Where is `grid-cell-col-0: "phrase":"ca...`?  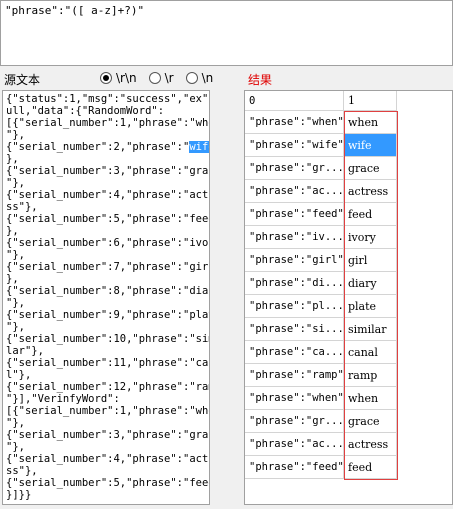
grid-cell-col-0: "phrase":"ca... is located at coordinates (294, 352).